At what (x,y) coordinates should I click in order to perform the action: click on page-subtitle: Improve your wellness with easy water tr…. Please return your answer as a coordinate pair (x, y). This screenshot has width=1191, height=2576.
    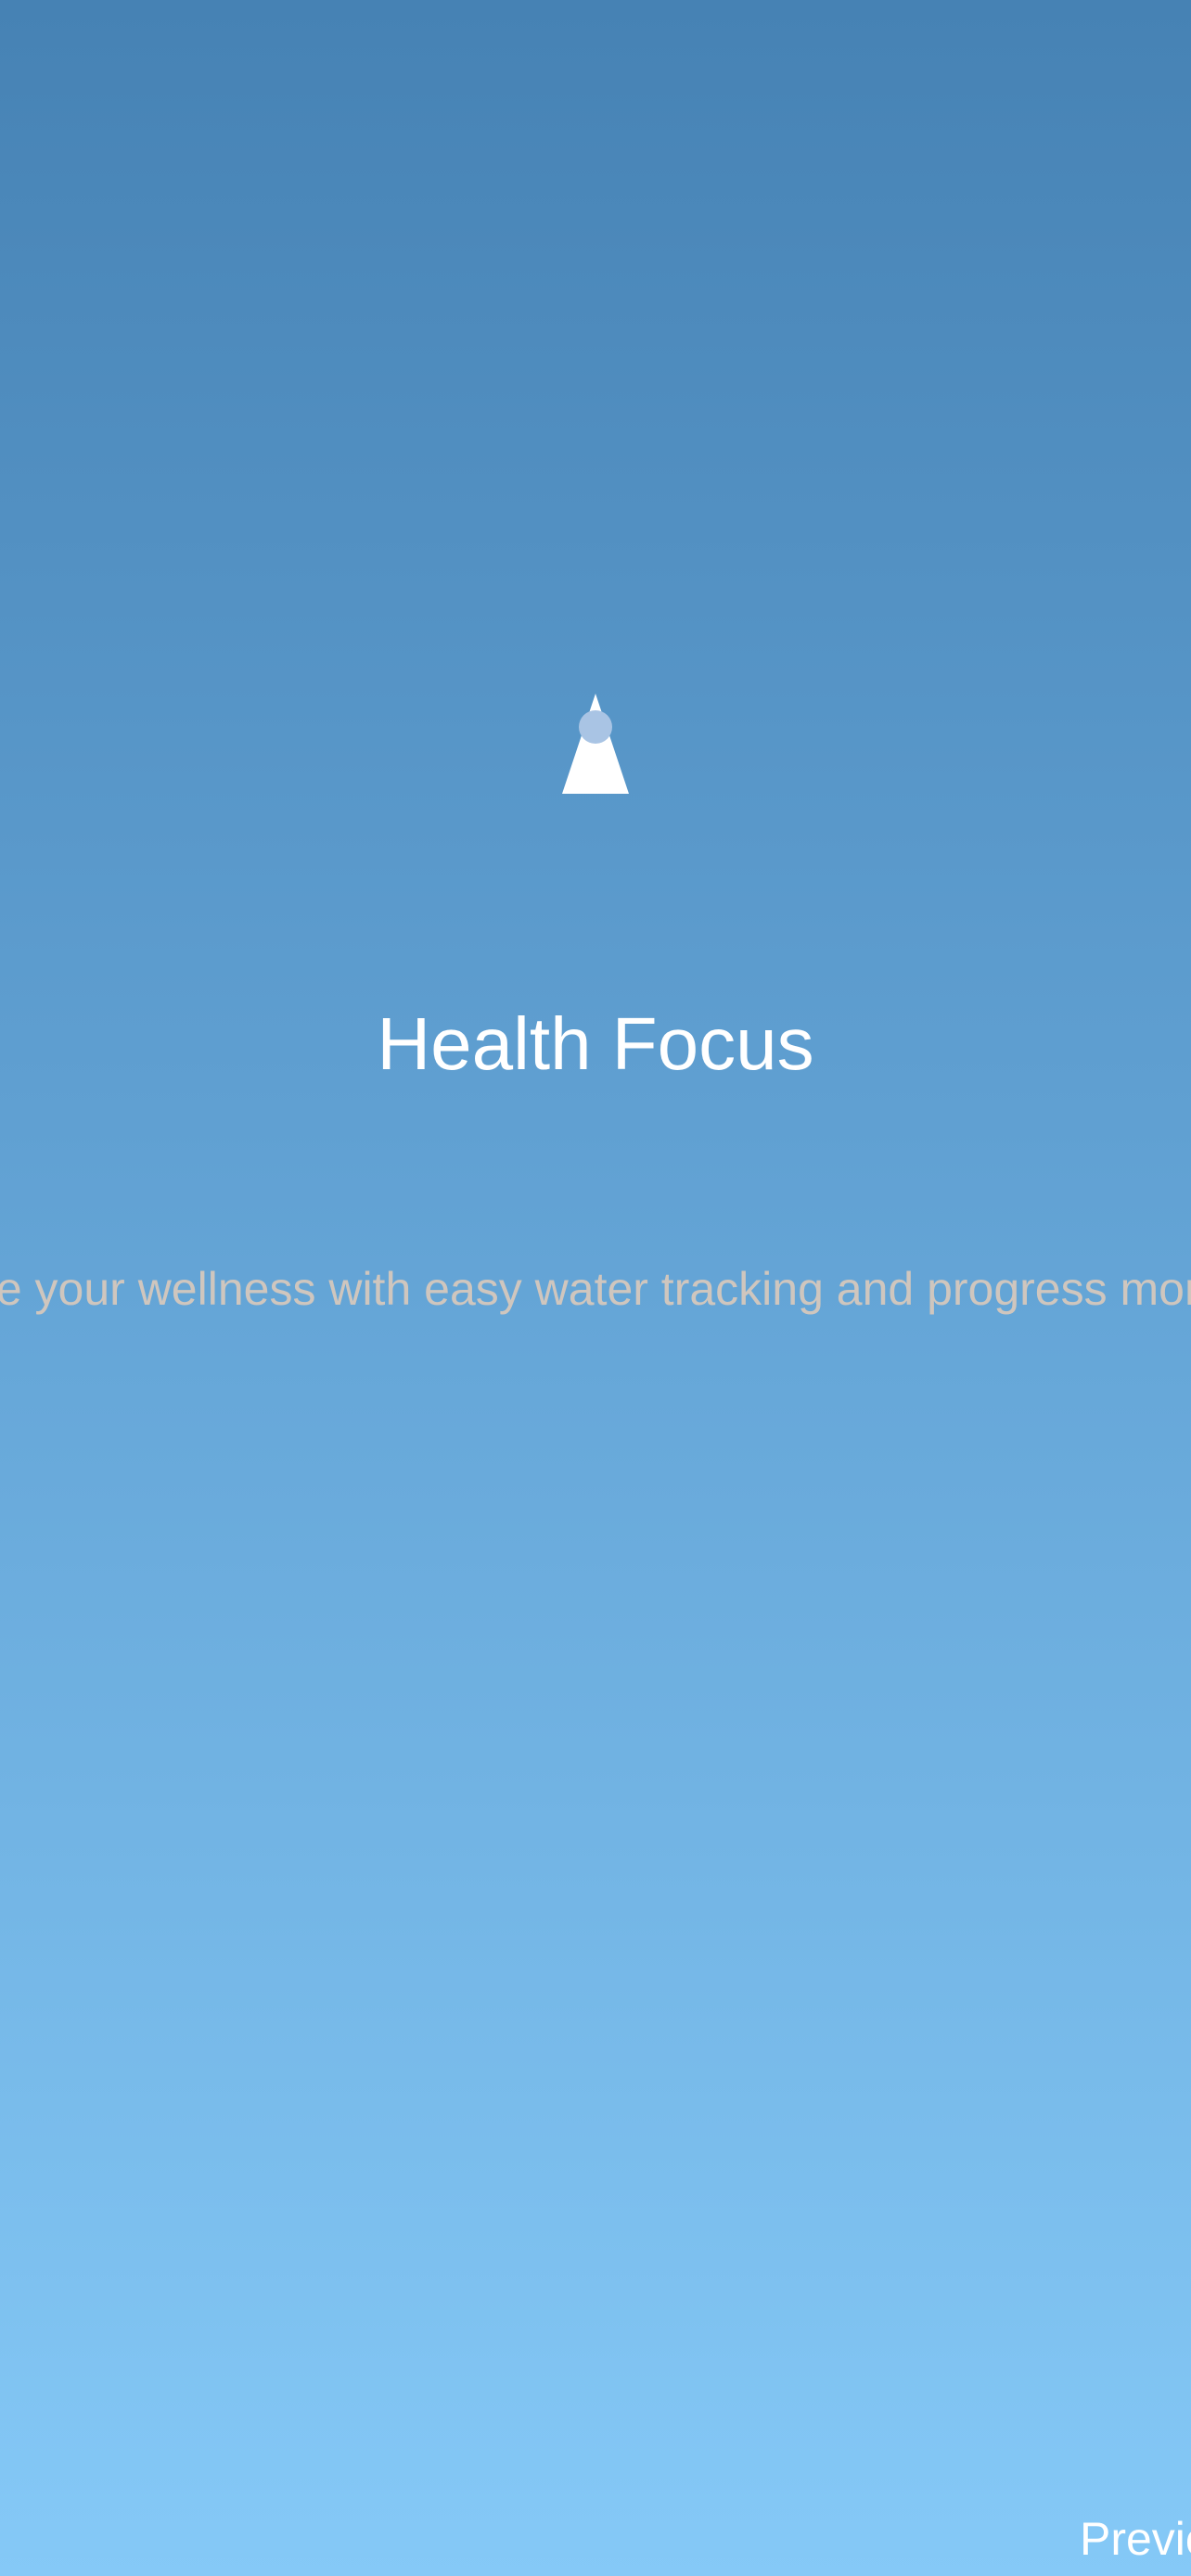
    Looking at the image, I should click on (595, 1289).